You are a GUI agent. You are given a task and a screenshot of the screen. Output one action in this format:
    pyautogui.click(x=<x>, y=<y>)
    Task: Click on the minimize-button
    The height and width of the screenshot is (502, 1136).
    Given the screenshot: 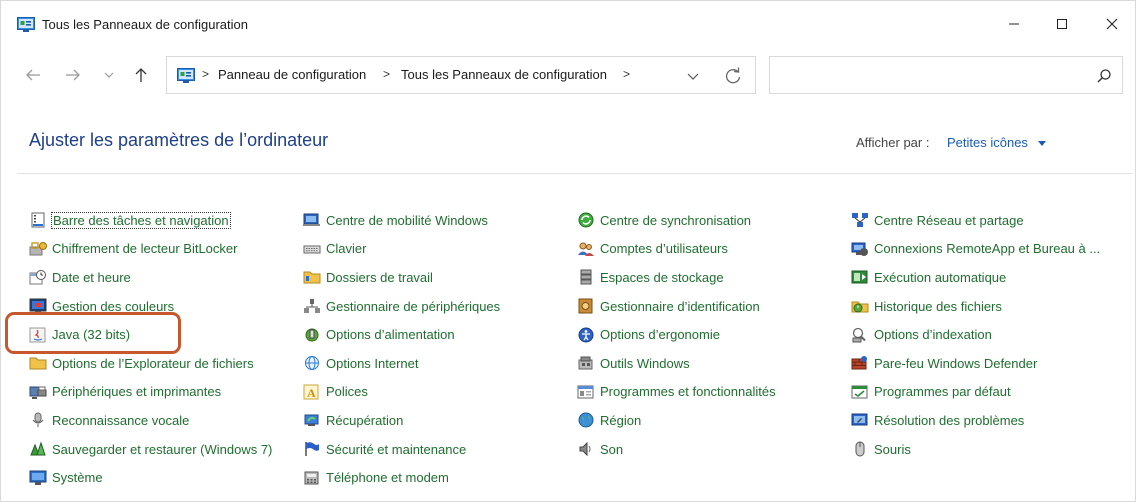 What is the action you would take?
    pyautogui.click(x=1014, y=24)
    